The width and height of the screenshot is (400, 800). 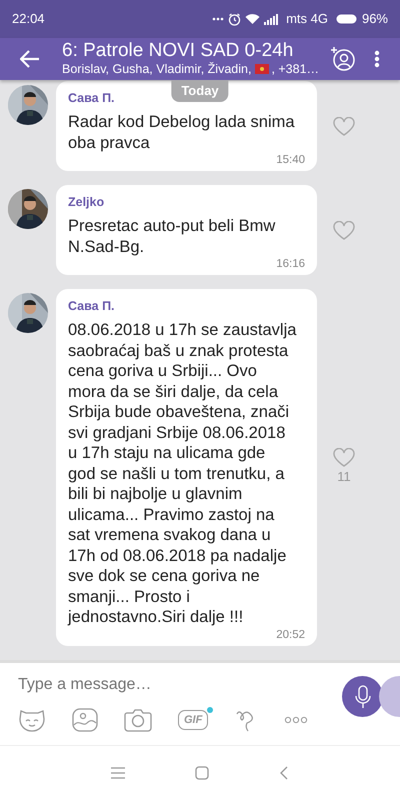 I want to click on message-time: 15:40, so click(x=290, y=160).